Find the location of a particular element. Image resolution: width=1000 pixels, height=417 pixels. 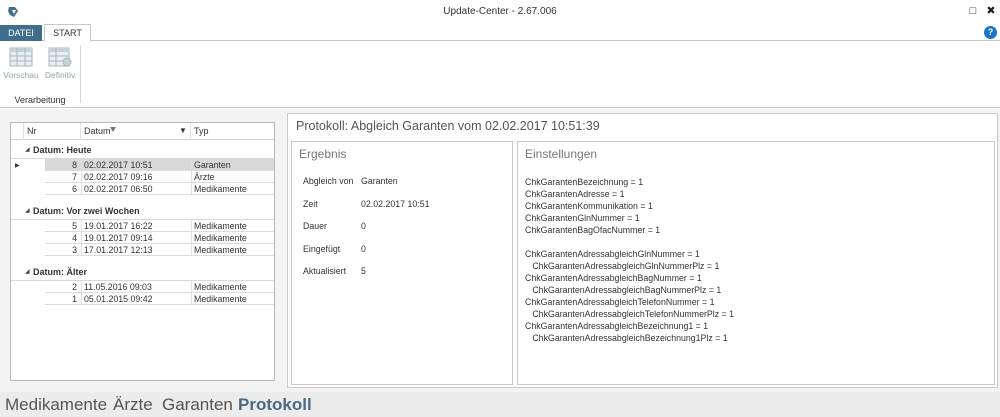

table-preview-icon is located at coordinates (21, 57).